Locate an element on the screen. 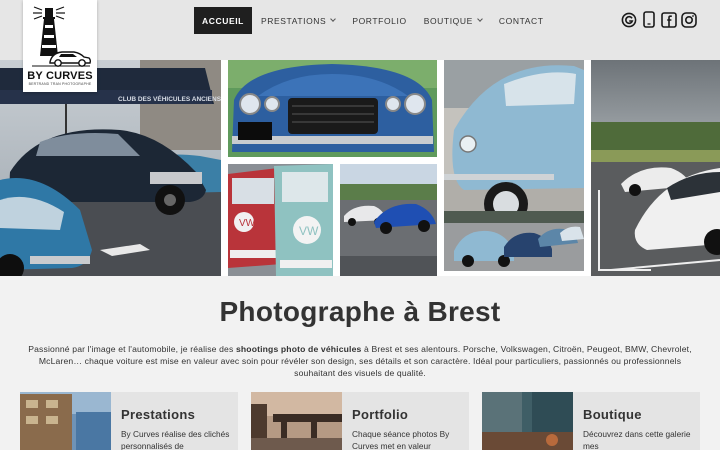 The image size is (720, 450). gallery-bottom-gap is located at coordinates (514, 273).